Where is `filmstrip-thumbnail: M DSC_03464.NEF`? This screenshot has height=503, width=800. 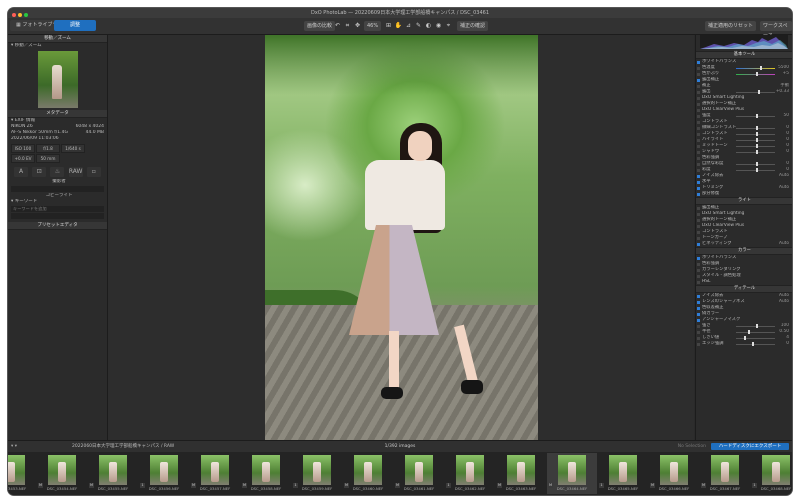 filmstrip-thumbnail: M DSC_03464.NEF is located at coordinates (572, 473).